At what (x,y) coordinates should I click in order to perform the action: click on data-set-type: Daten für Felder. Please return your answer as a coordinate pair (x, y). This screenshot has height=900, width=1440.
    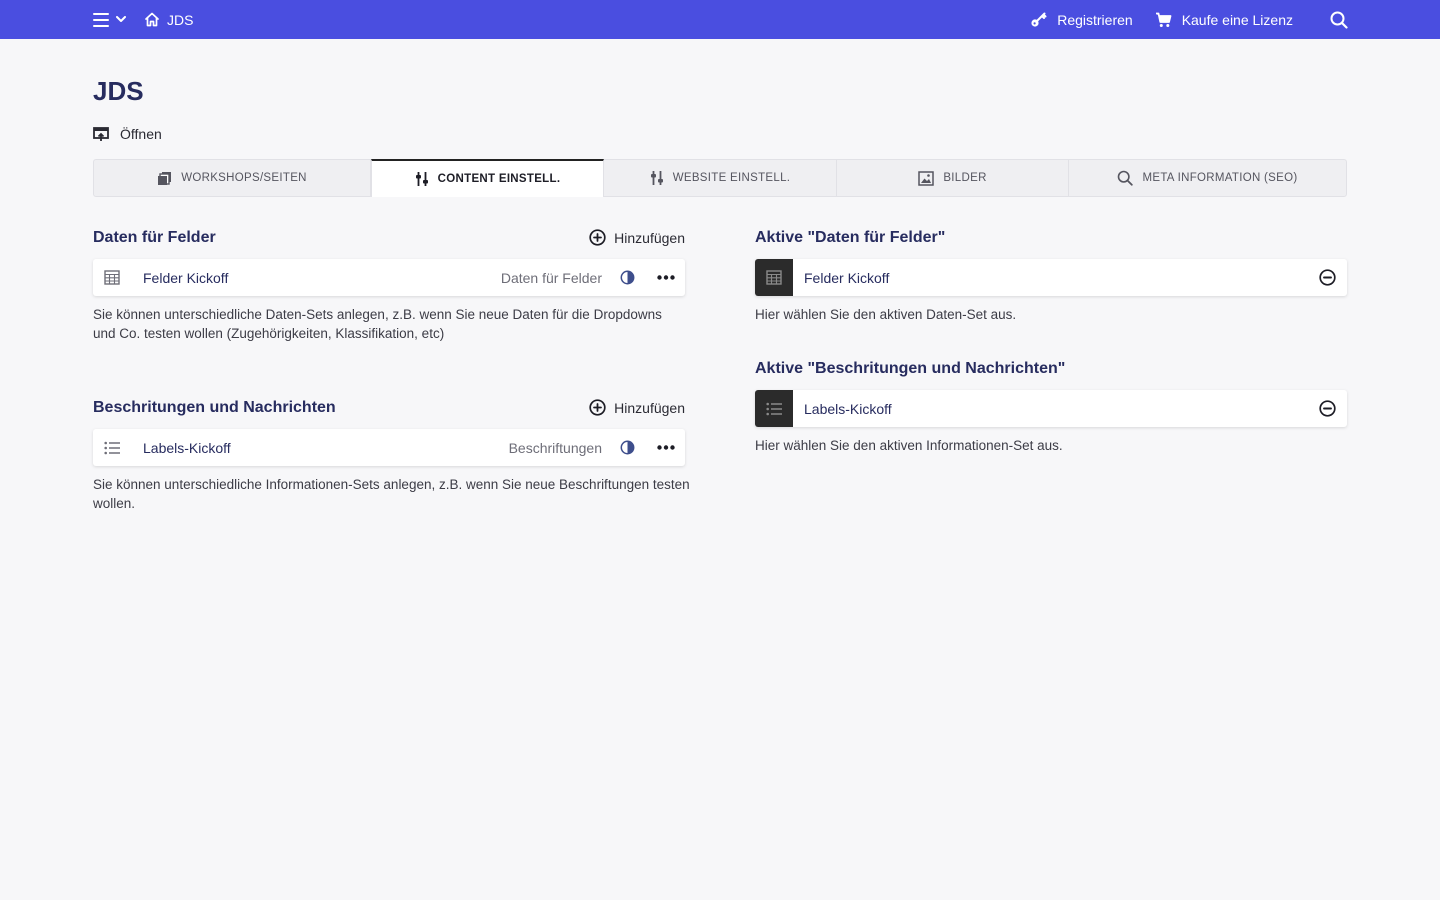
    Looking at the image, I should click on (551, 277).